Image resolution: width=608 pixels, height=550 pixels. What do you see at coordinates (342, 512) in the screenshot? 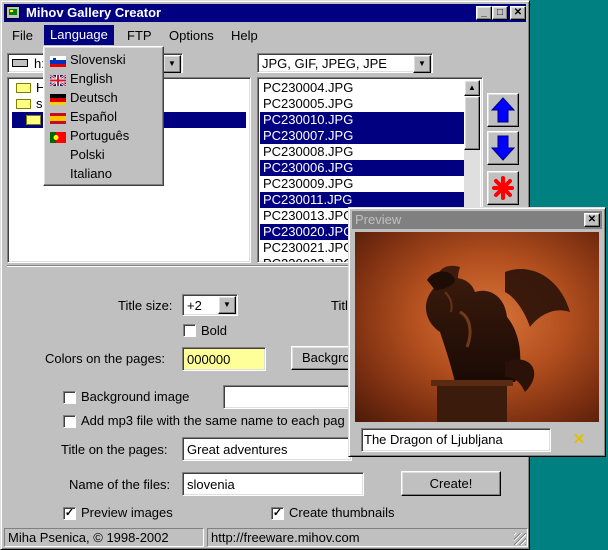
I see `create-thumbnails-label: Create thumbnails` at bounding box center [342, 512].